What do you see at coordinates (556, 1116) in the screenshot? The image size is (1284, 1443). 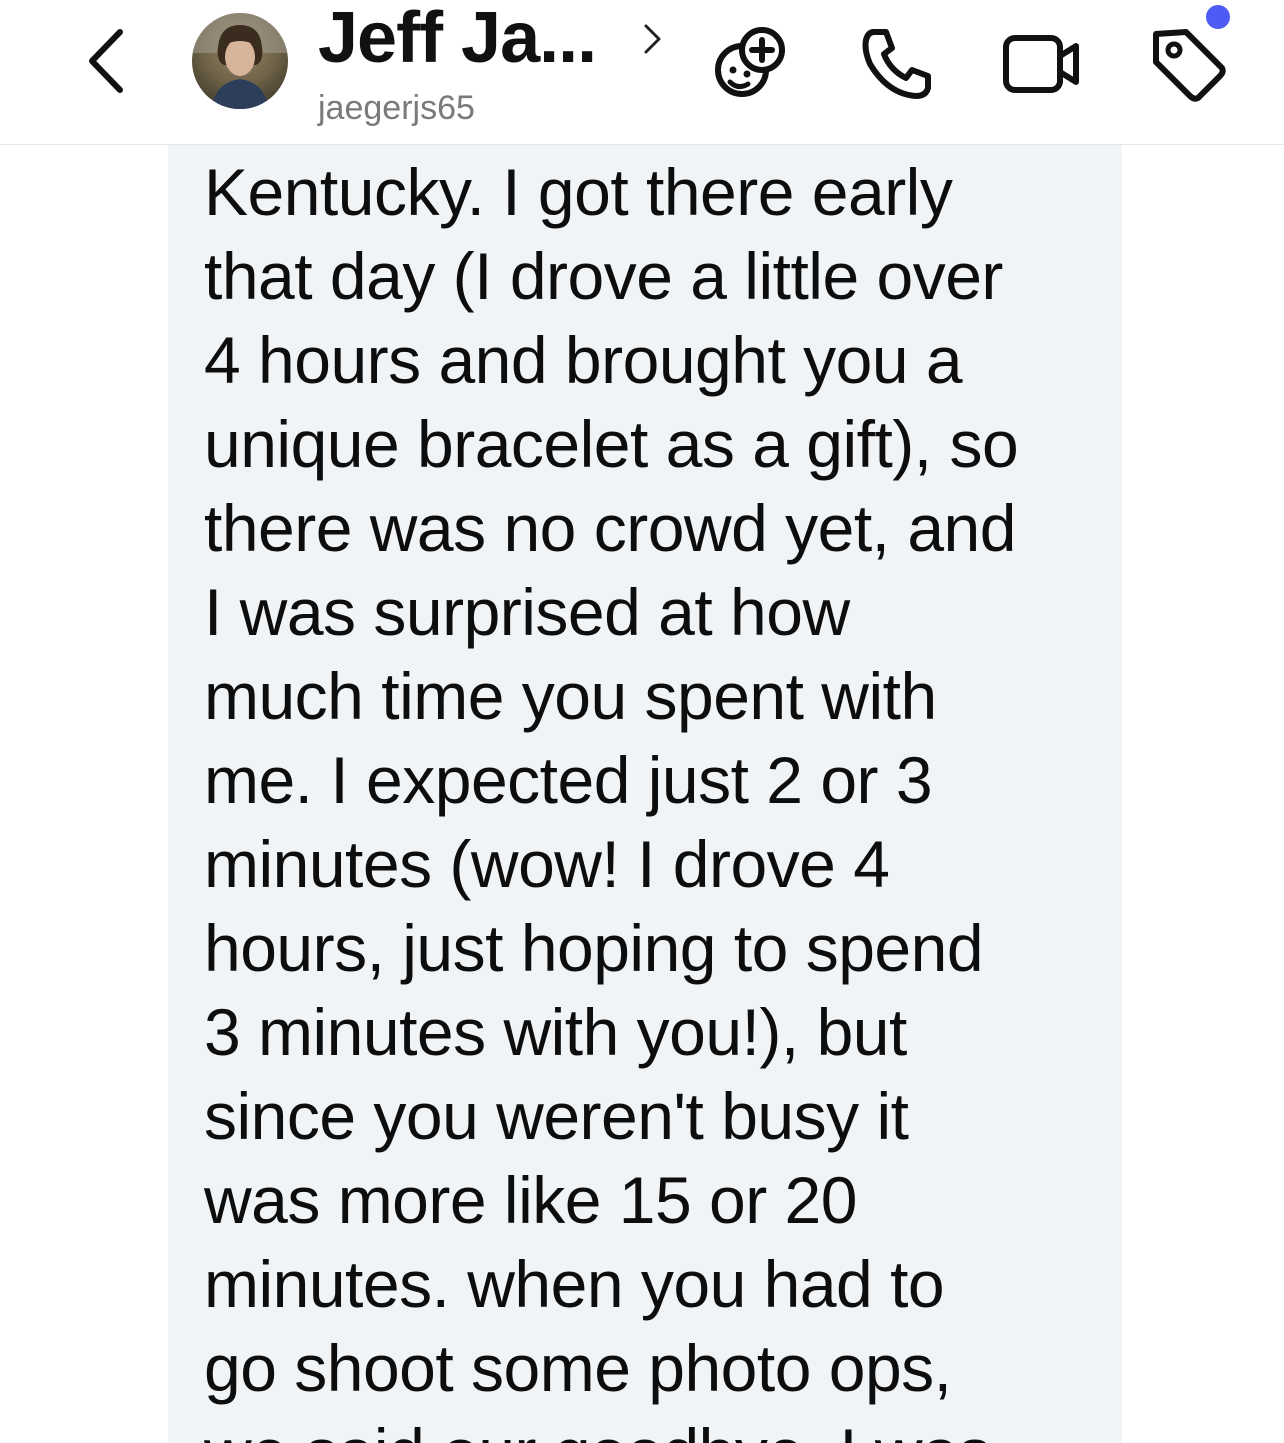 I see `message-line: since you weren't busy it` at bounding box center [556, 1116].